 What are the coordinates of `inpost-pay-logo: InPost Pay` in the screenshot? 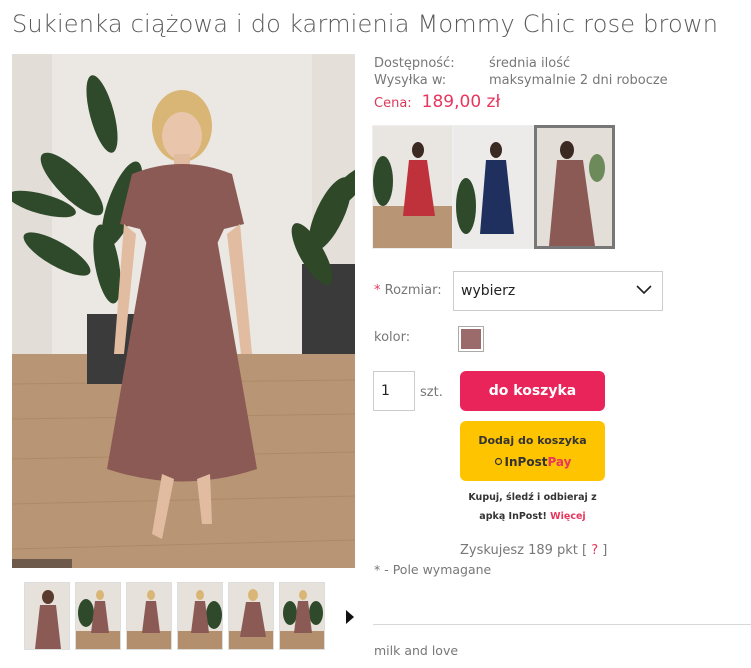 It's located at (533, 461).